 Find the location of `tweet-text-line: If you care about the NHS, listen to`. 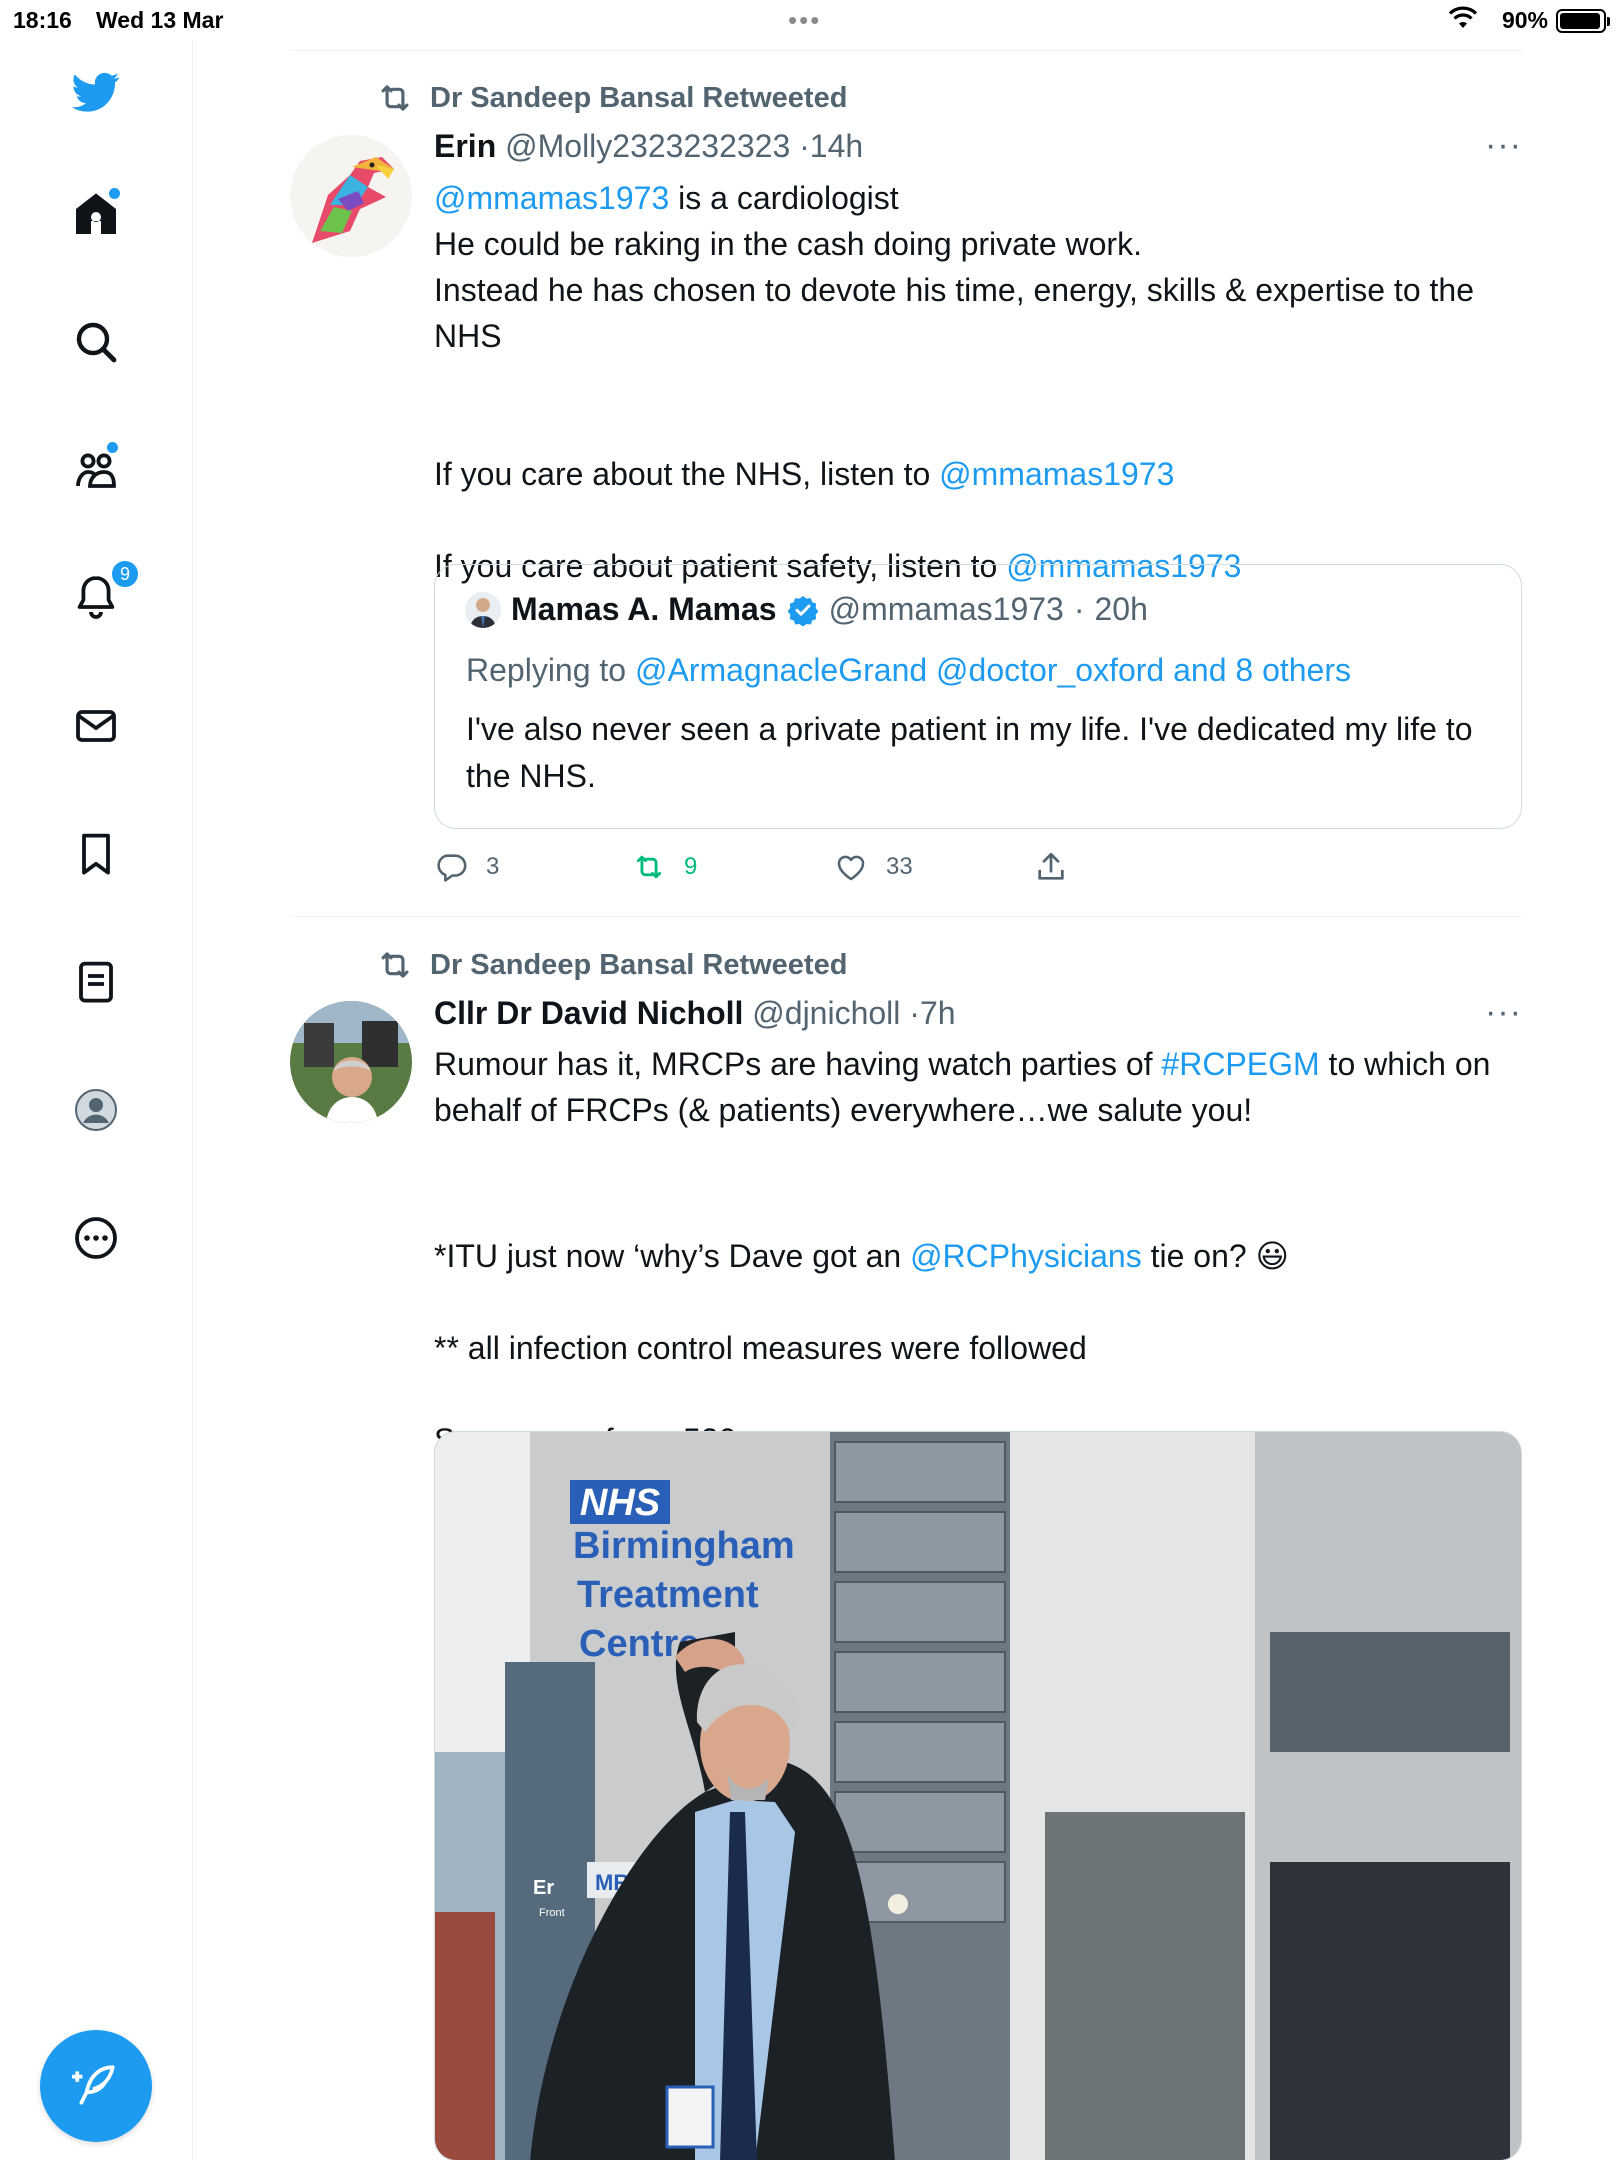

tweet-text-line: If you care about the NHS, listen to is located at coordinates (687, 474).